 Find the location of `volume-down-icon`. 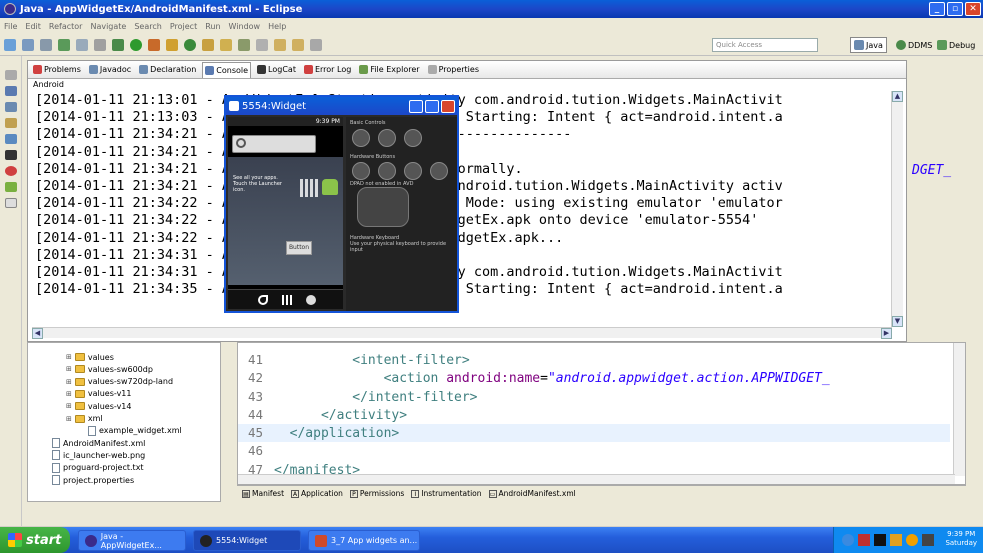

volume-down-icon is located at coordinates (361, 138).